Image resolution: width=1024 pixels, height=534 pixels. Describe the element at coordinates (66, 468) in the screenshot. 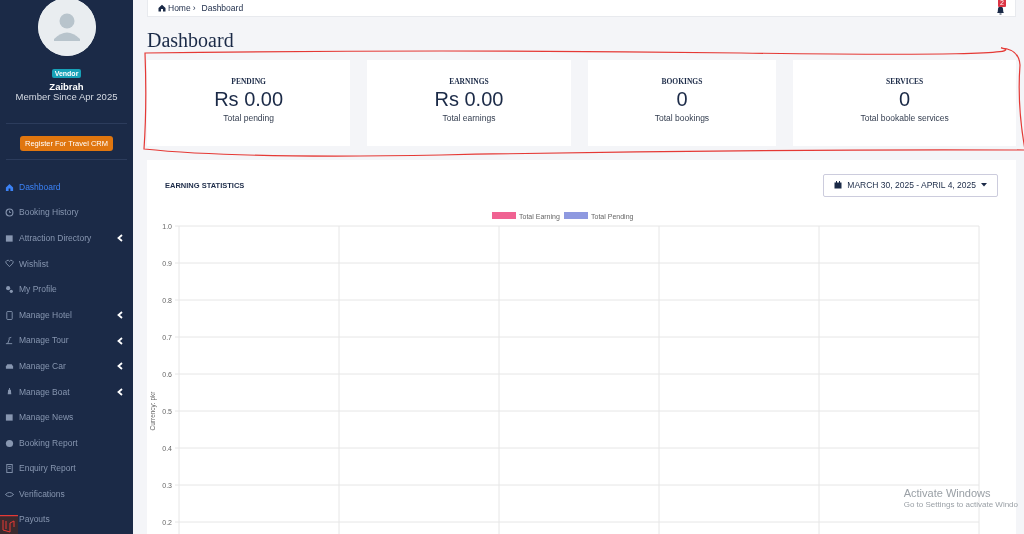

I see `sidebar-item: Enquiry Report` at that location.